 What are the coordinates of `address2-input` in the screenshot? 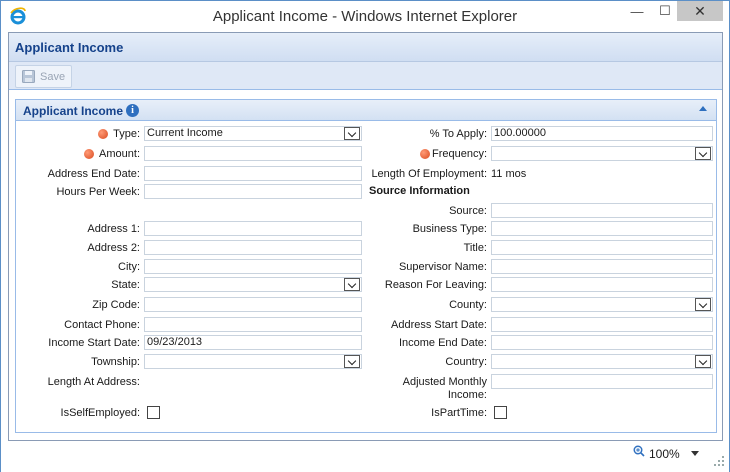 It's located at (253, 247).